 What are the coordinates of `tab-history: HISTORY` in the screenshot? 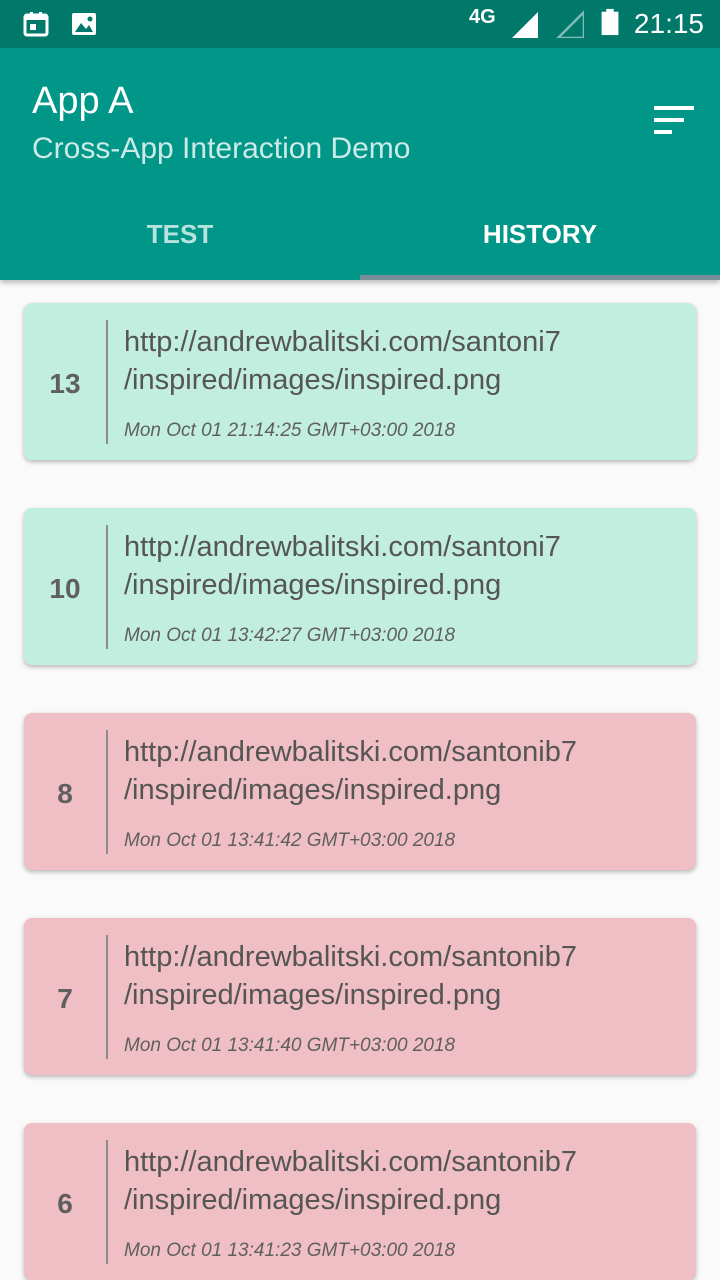 It's located at (540, 236).